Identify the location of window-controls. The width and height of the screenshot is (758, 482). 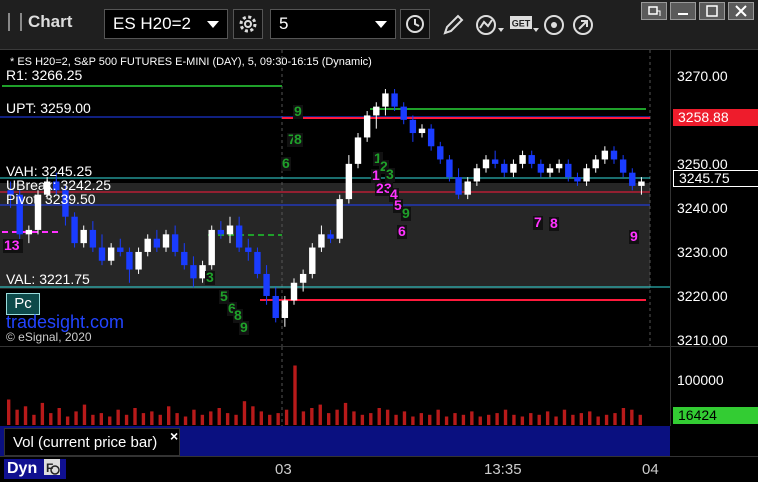
(697, 11).